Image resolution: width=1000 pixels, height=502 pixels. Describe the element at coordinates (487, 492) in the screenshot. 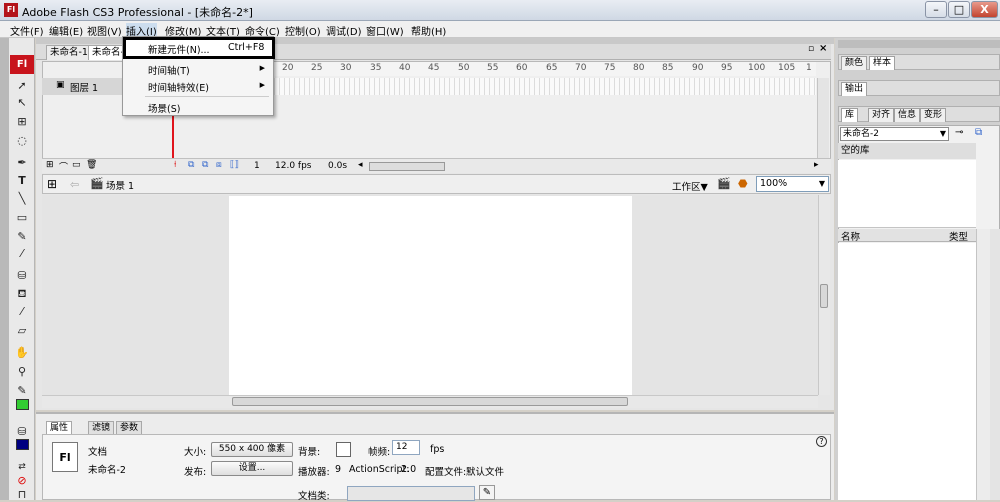

I see `edit-class-pencil-icon: ✎` at that location.